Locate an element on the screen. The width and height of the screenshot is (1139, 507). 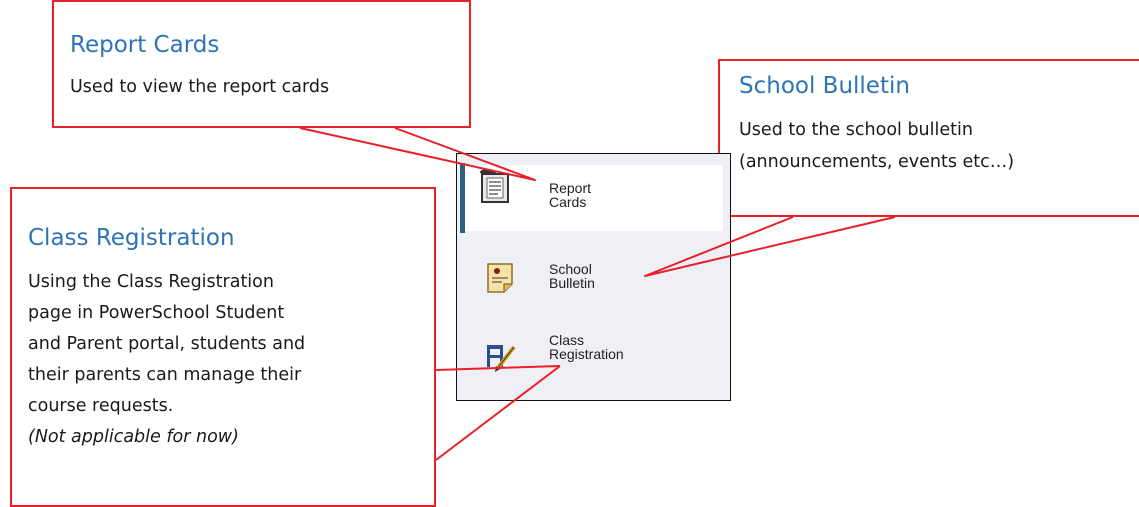
class-registration-line-5: course requests. is located at coordinates (101, 406).